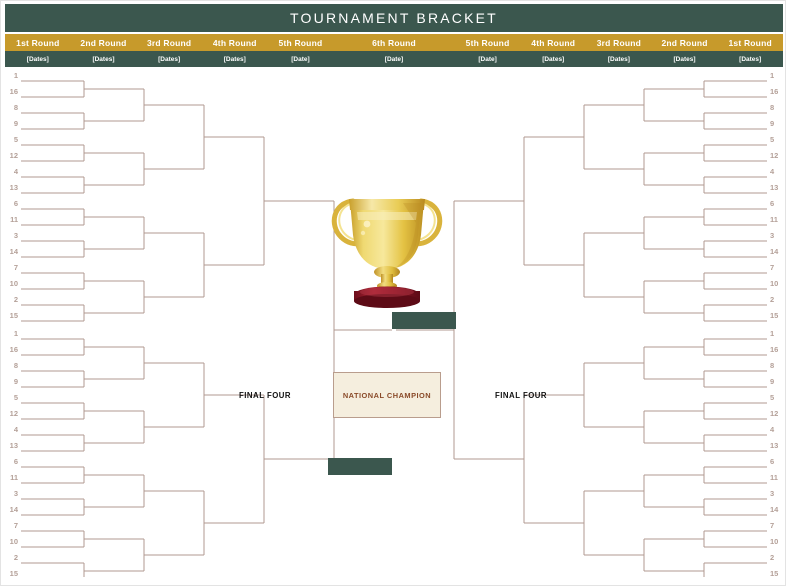 This screenshot has width=786, height=586. Describe the element at coordinates (750, 42) in the screenshot. I see `round-header-11: 1st Round` at that location.